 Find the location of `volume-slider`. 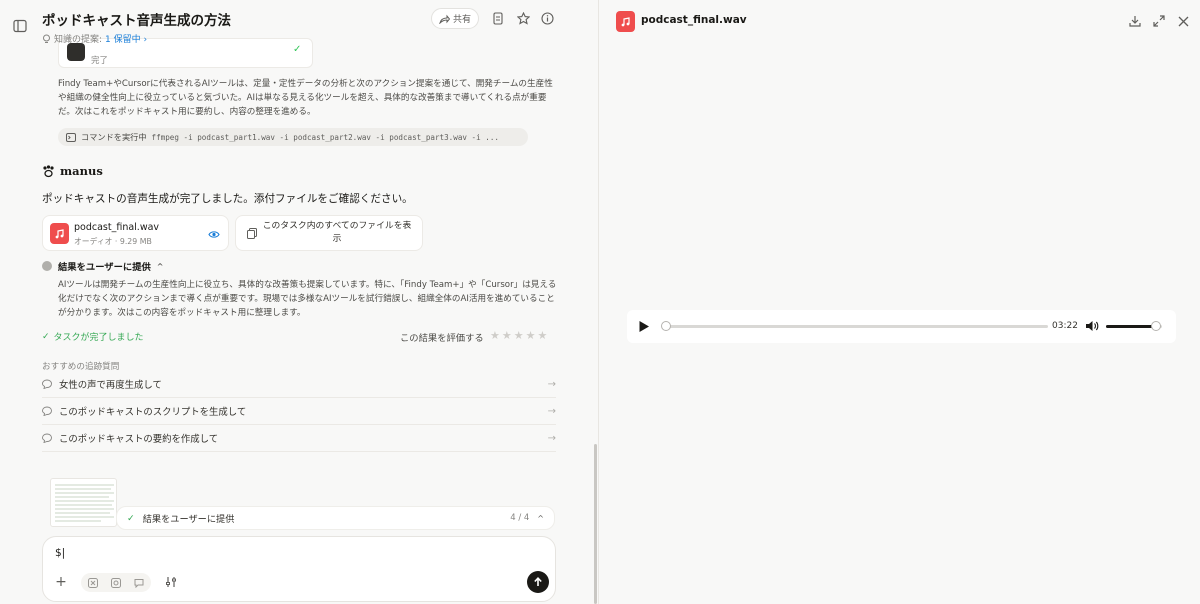

volume-slider is located at coordinates (1134, 326).